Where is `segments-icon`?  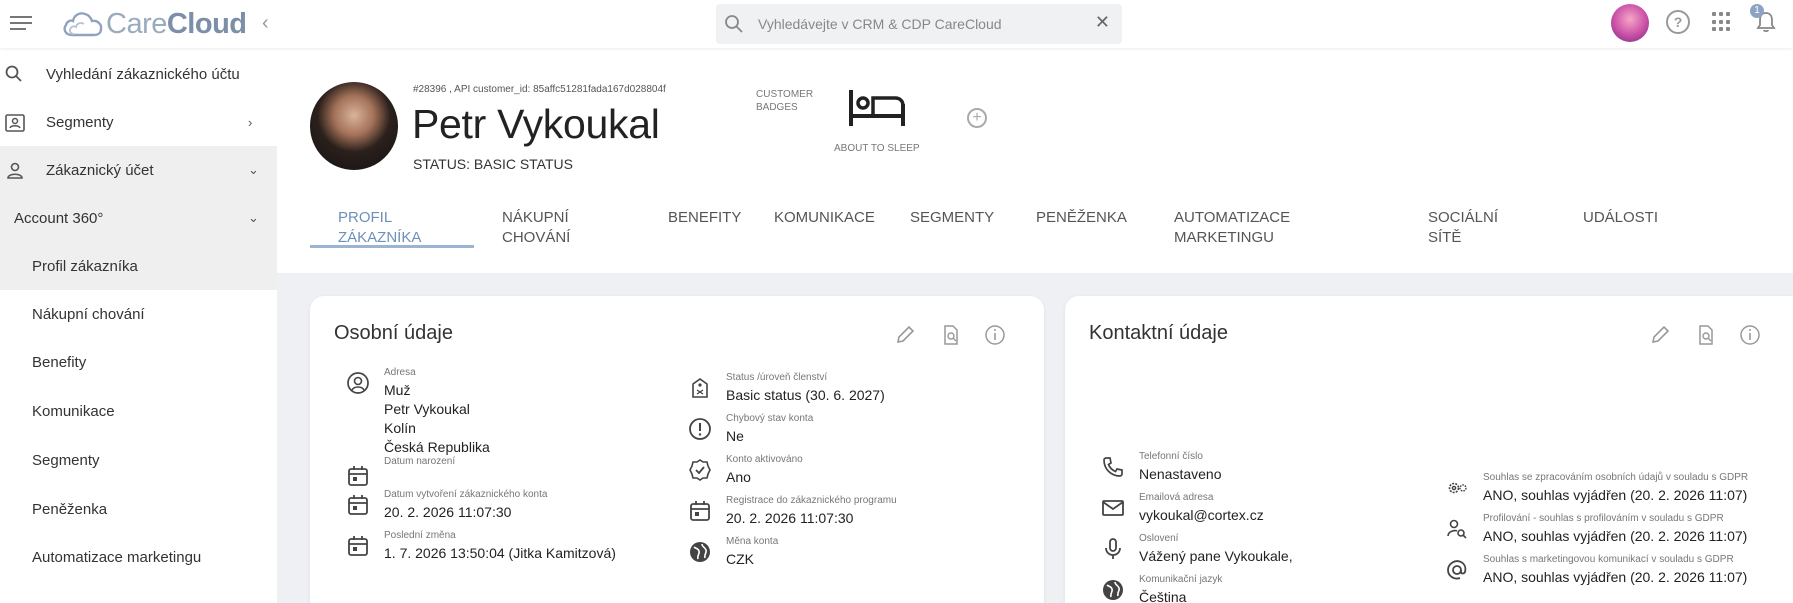 segments-icon is located at coordinates (15, 123).